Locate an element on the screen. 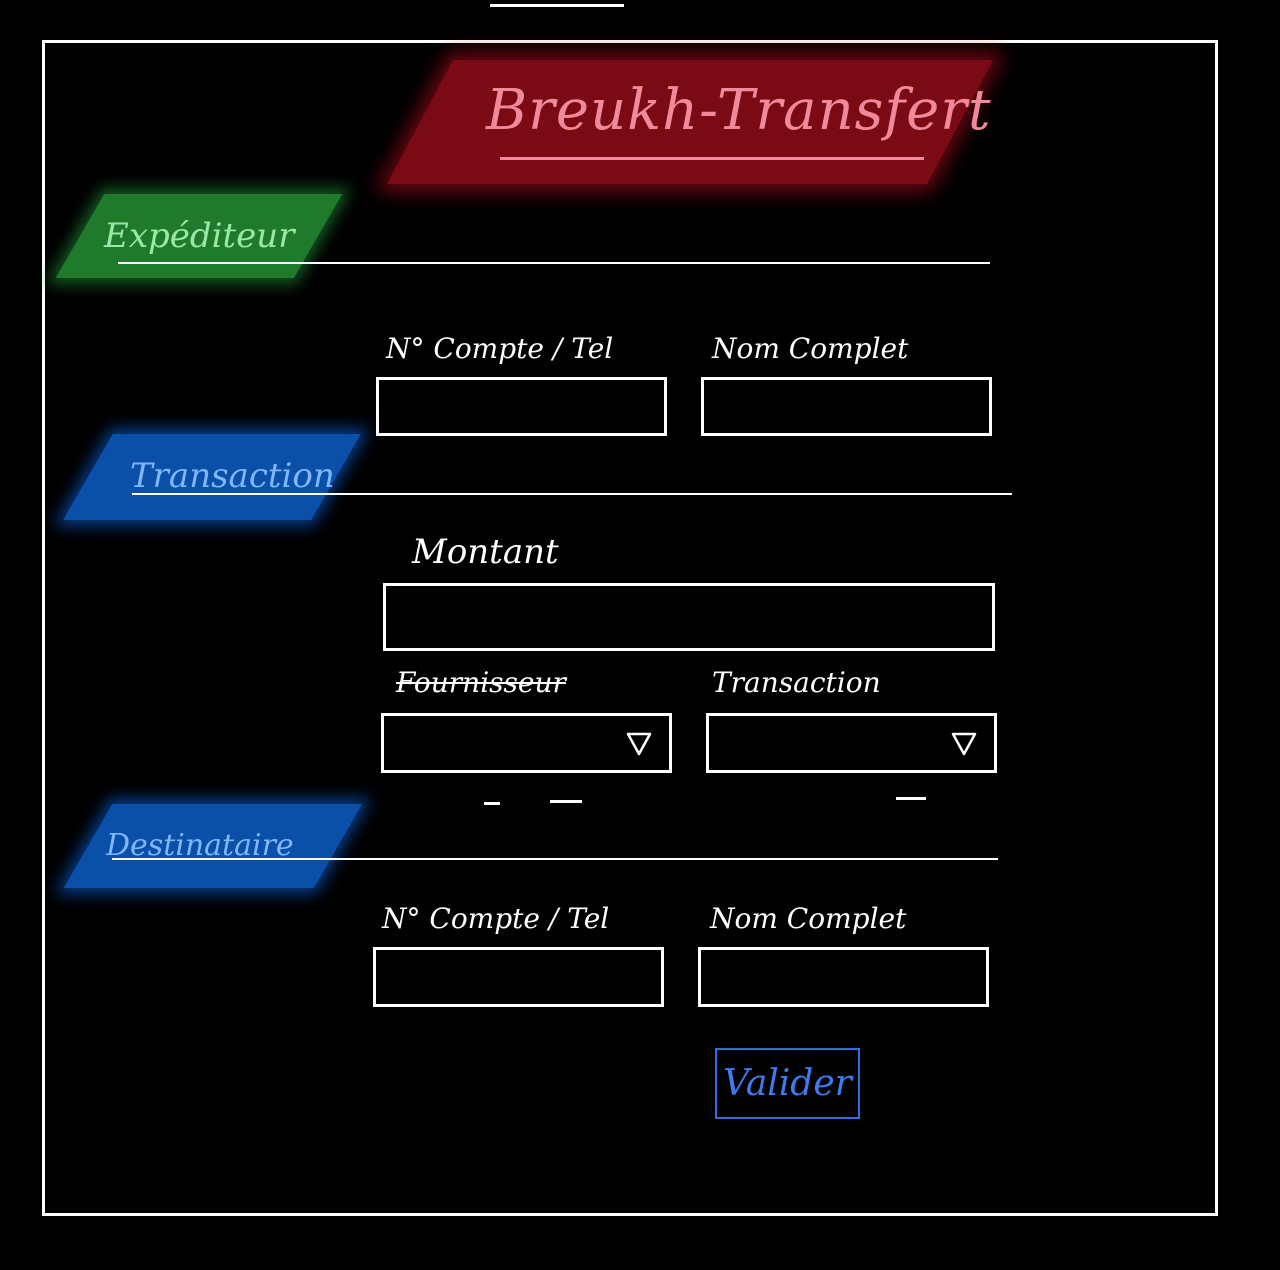 Image resolution: width=1280 pixels, height=1270 pixels. valider-button: Valider is located at coordinates (787, 1083).